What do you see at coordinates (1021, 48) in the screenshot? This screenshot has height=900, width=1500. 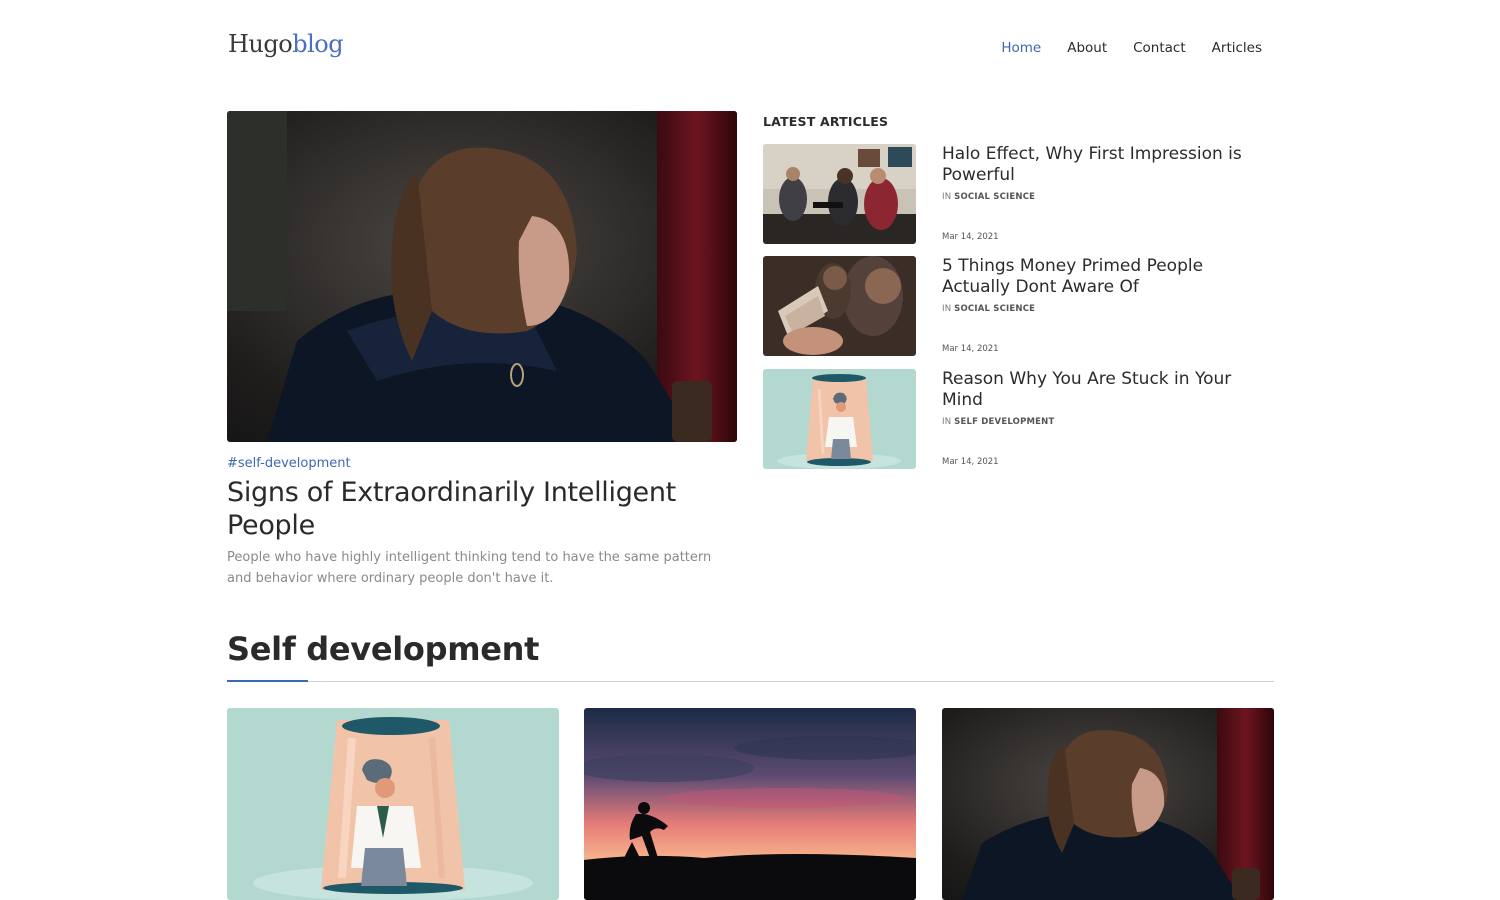 I see `nav-home: Home` at bounding box center [1021, 48].